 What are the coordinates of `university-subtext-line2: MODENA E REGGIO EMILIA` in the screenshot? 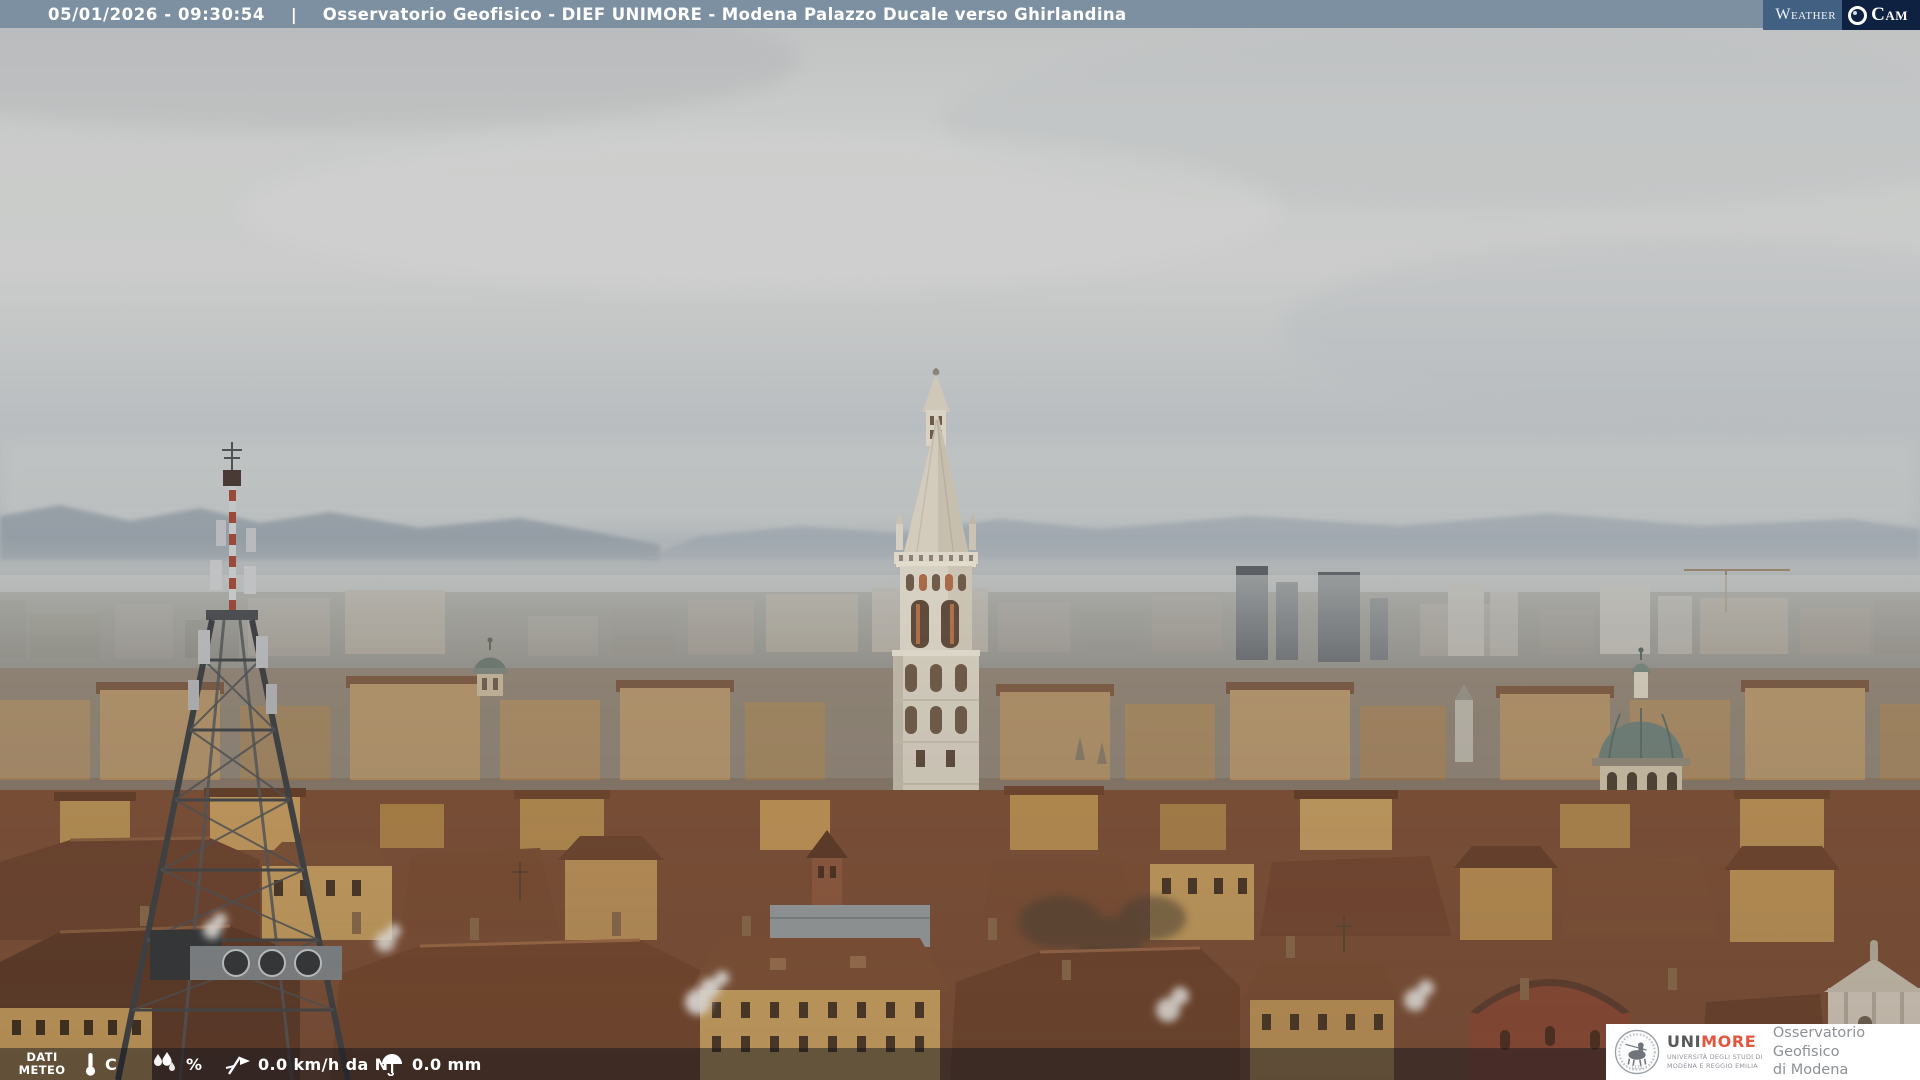 It's located at (1712, 1065).